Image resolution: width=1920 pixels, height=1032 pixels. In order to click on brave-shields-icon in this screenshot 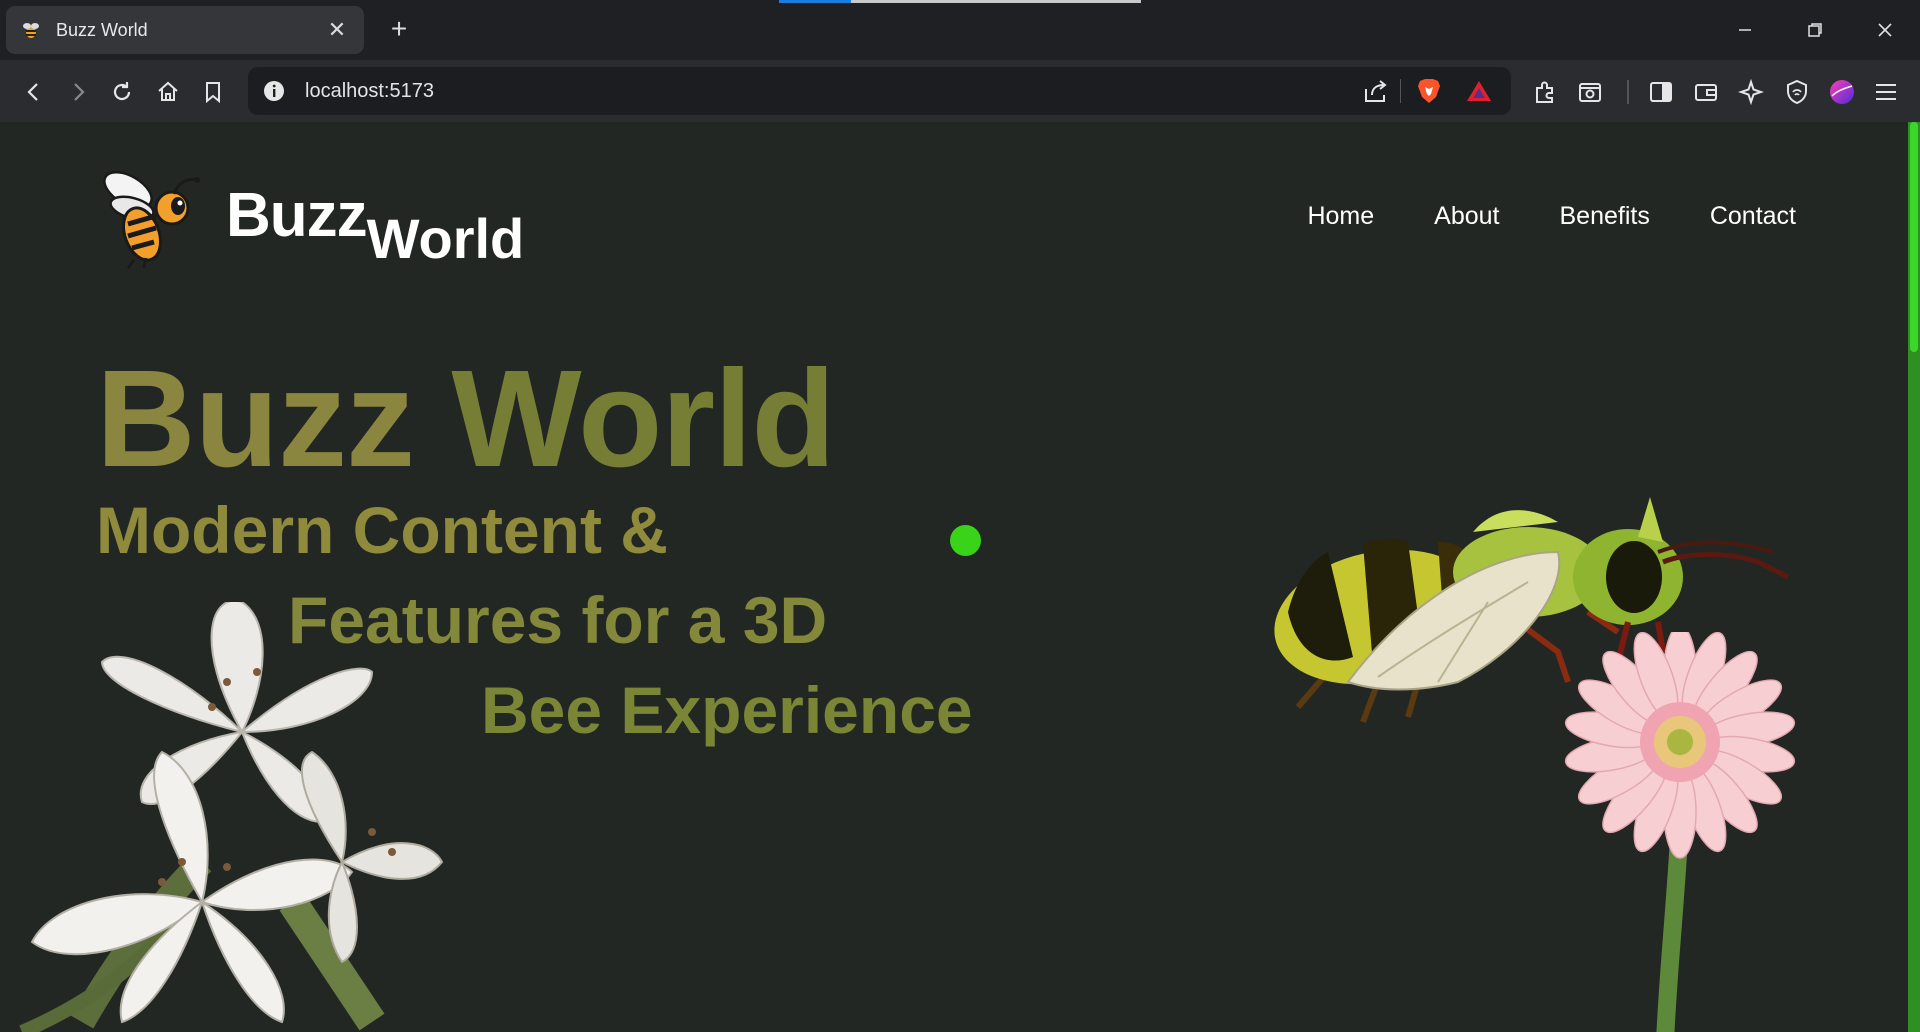, I will do `click(1429, 91)`.